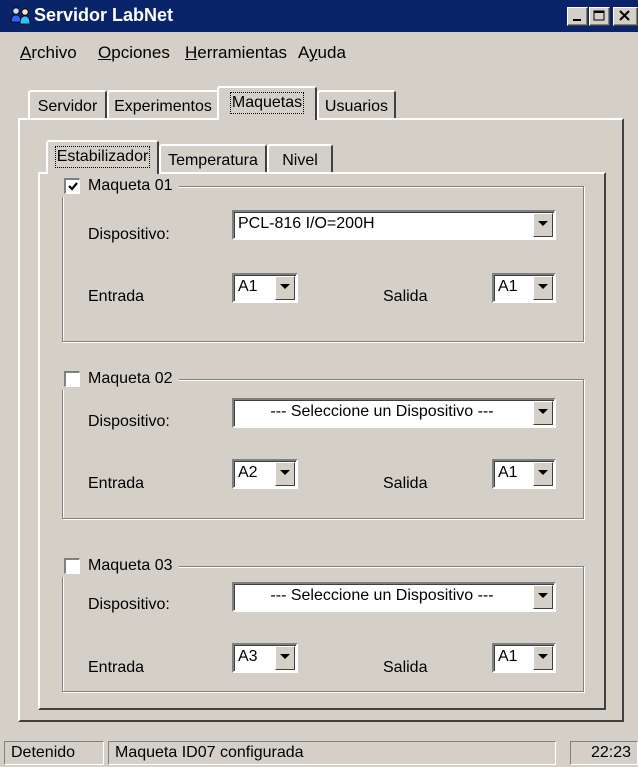 This screenshot has width=638, height=767. Describe the element at coordinates (300, 159) in the screenshot. I see `tab-nivel: Nivel` at that location.